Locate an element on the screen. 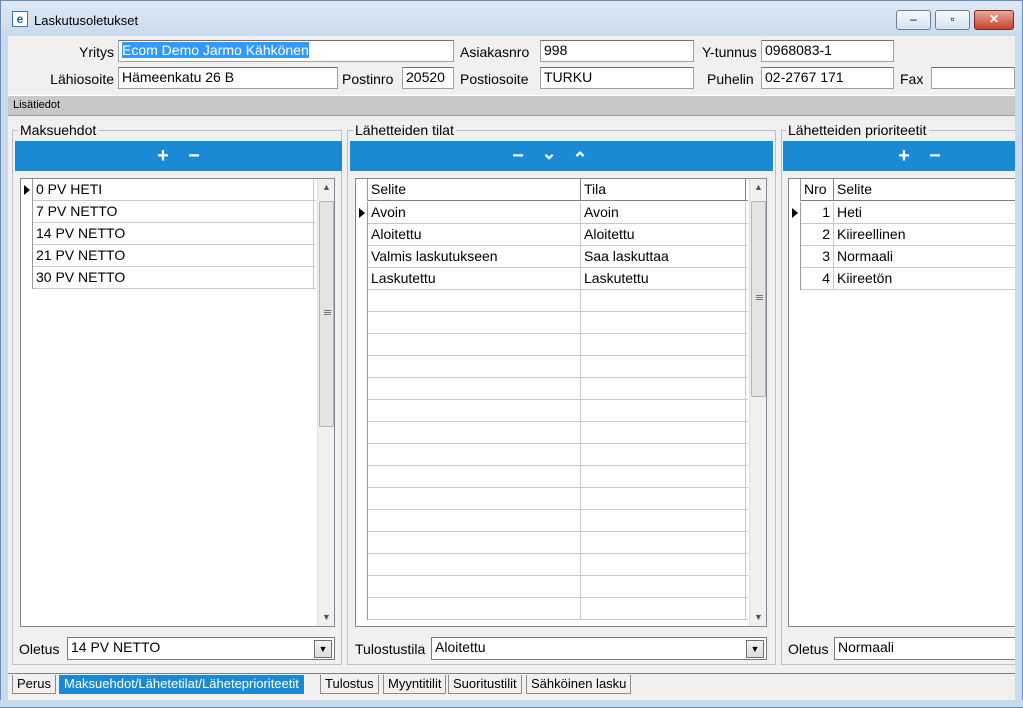 The width and height of the screenshot is (1023, 708). close-button: ✕ is located at coordinates (994, 20).